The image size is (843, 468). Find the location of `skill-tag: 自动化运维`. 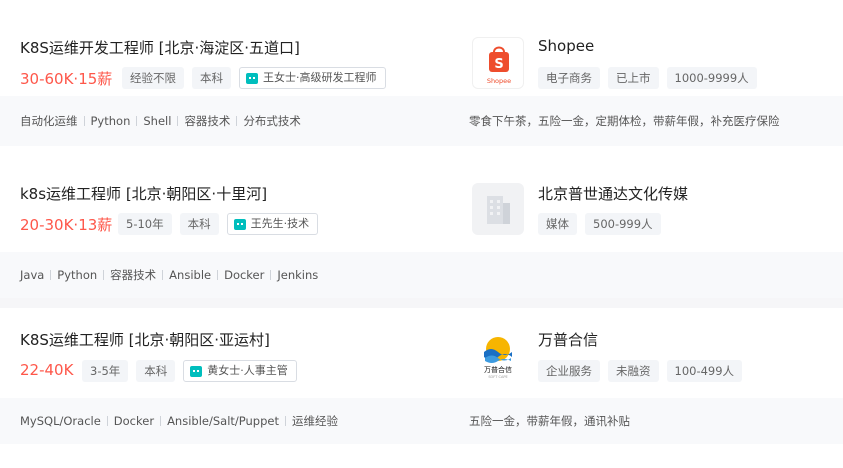

skill-tag: 自动化运维 is located at coordinates (49, 121).